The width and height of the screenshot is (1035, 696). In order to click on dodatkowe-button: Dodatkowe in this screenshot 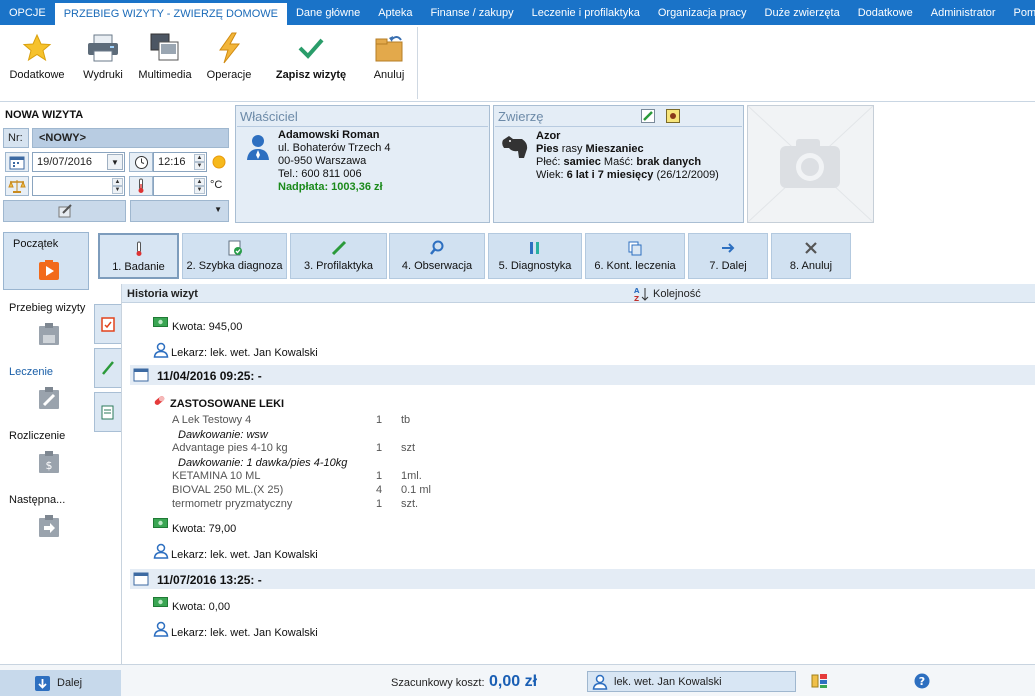, I will do `click(37, 62)`.